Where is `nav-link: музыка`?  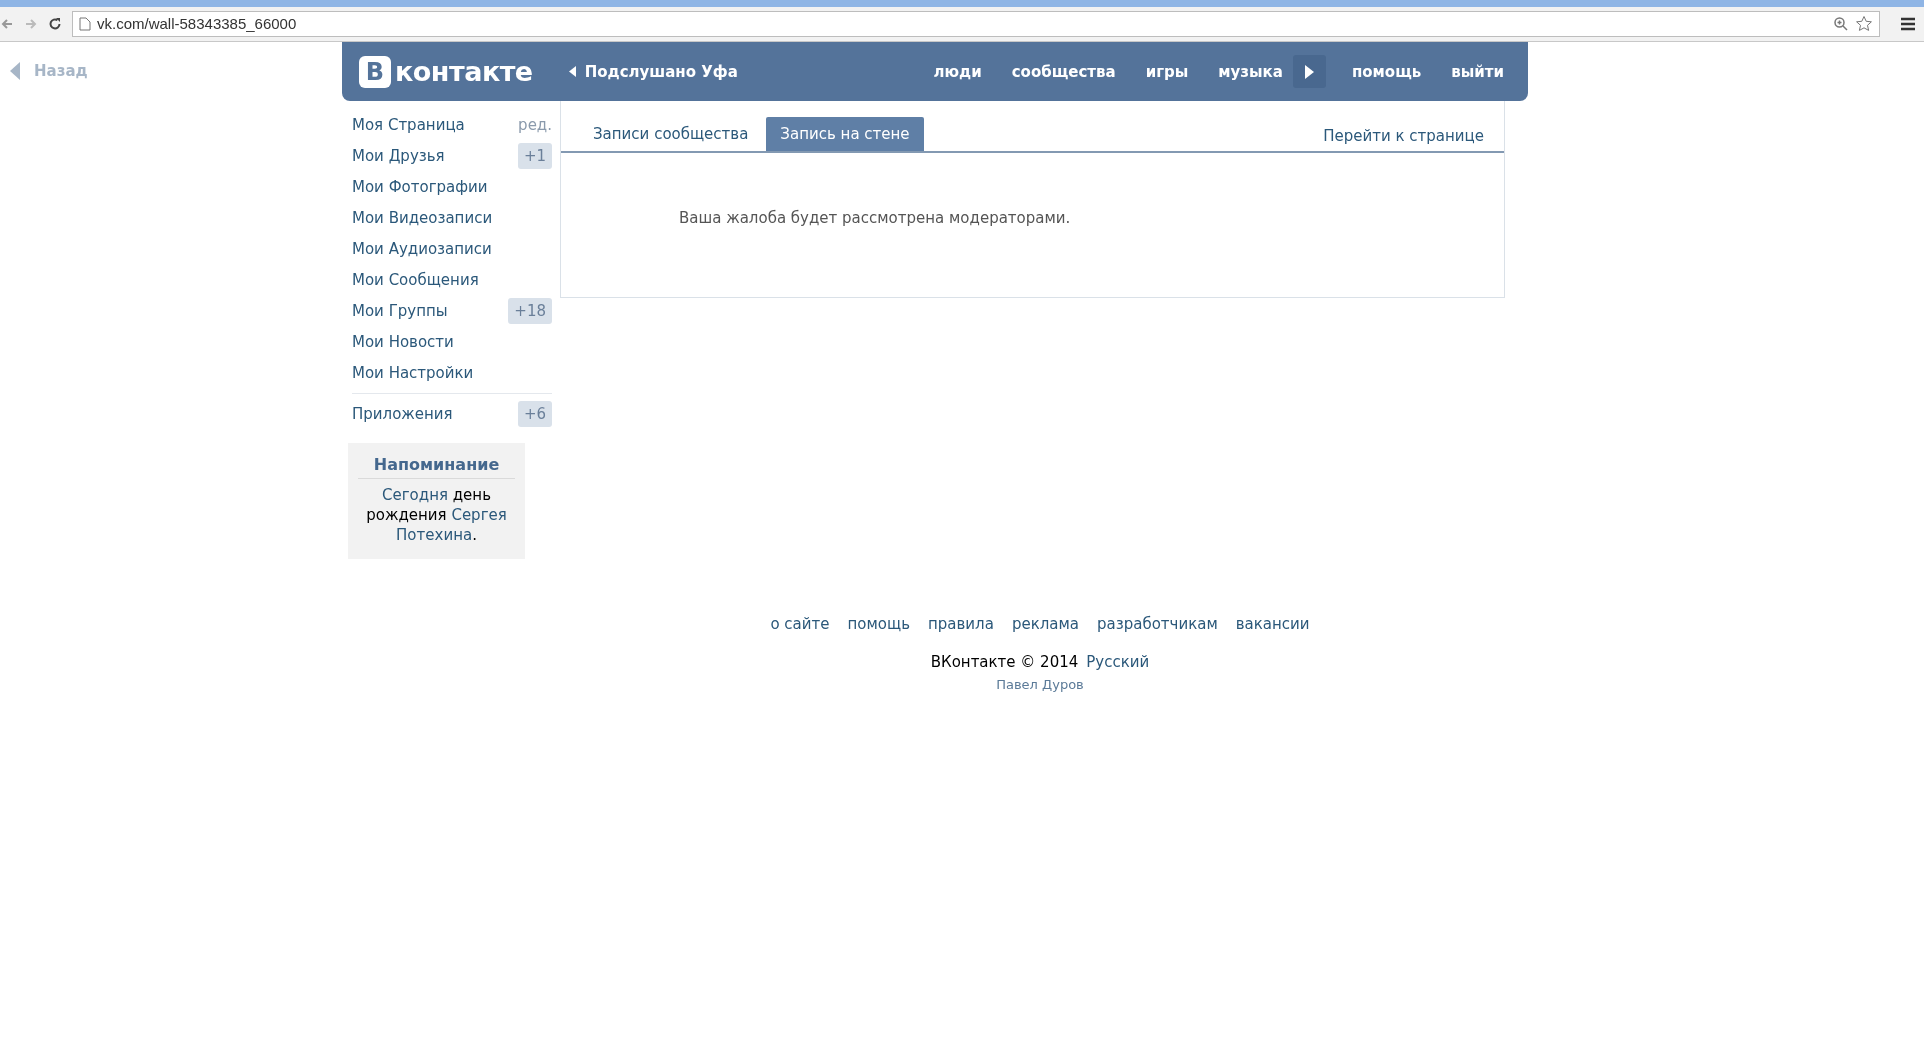
nav-link: музыка is located at coordinates (1250, 71).